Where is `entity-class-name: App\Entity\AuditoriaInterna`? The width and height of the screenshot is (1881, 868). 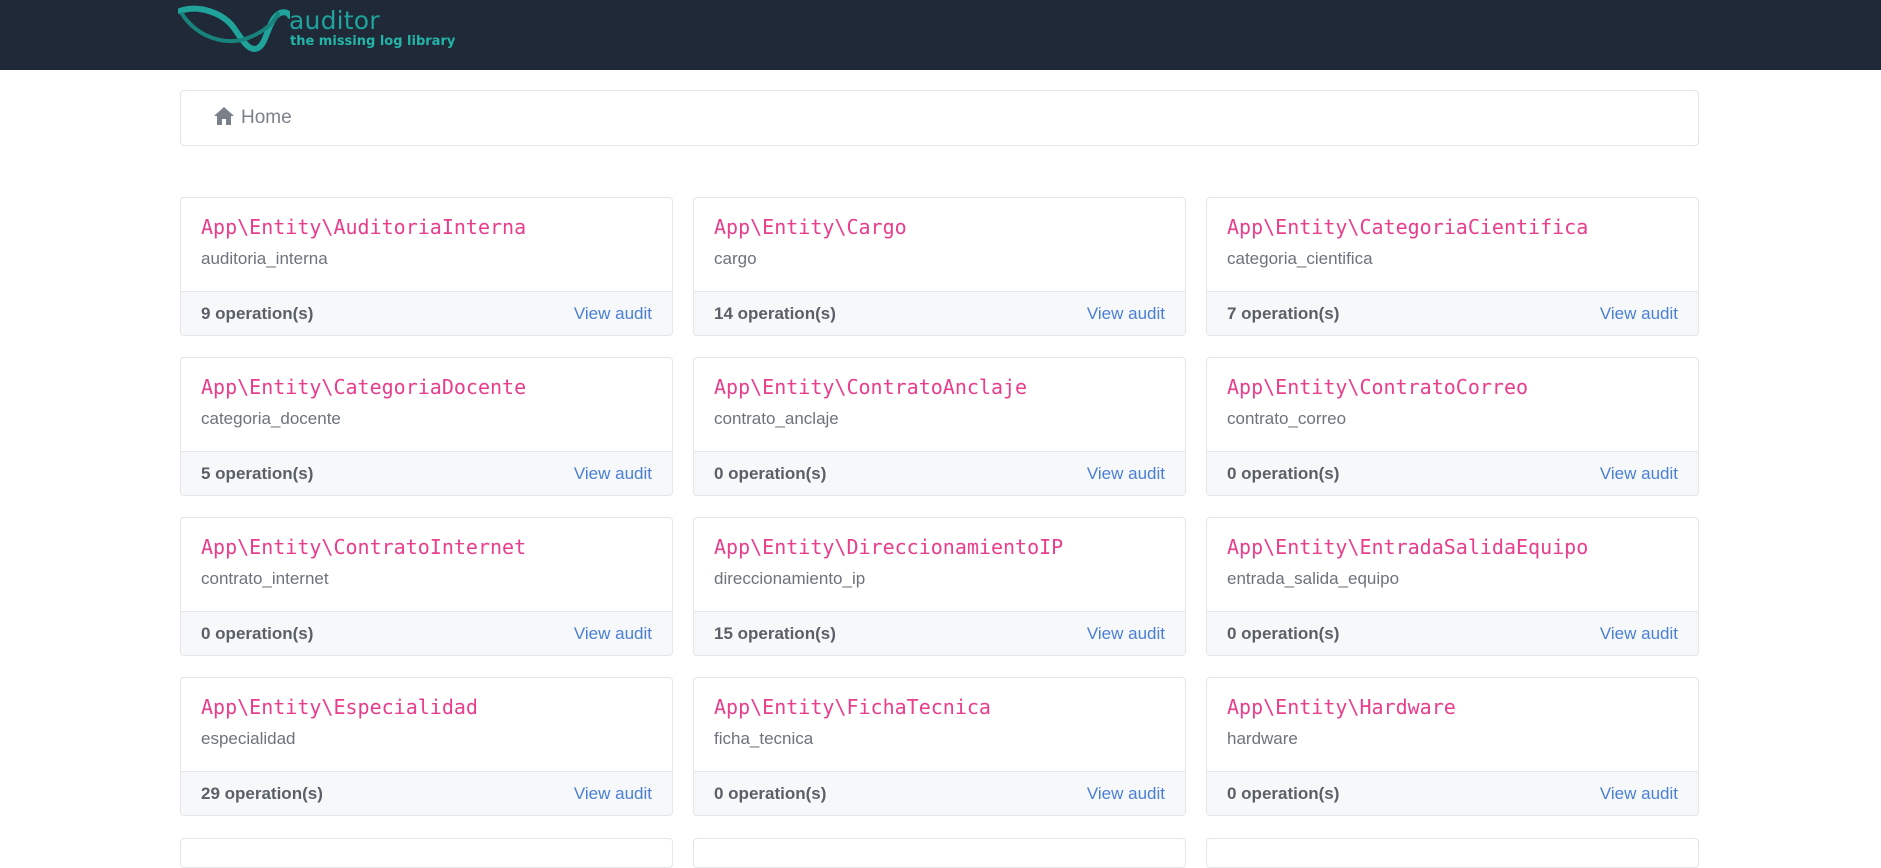 entity-class-name: App\Entity\AuditoriaInterna is located at coordinates (364, 227).